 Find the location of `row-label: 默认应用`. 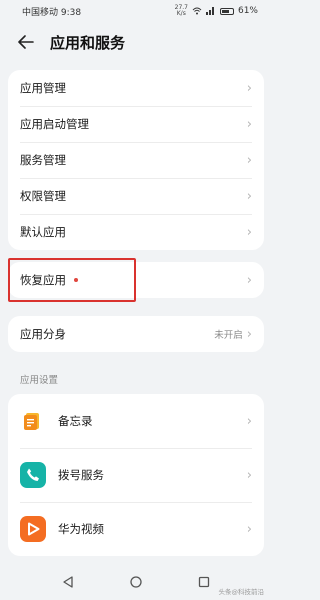

row-label: 默认应用 is located at coordinates (43, 232).